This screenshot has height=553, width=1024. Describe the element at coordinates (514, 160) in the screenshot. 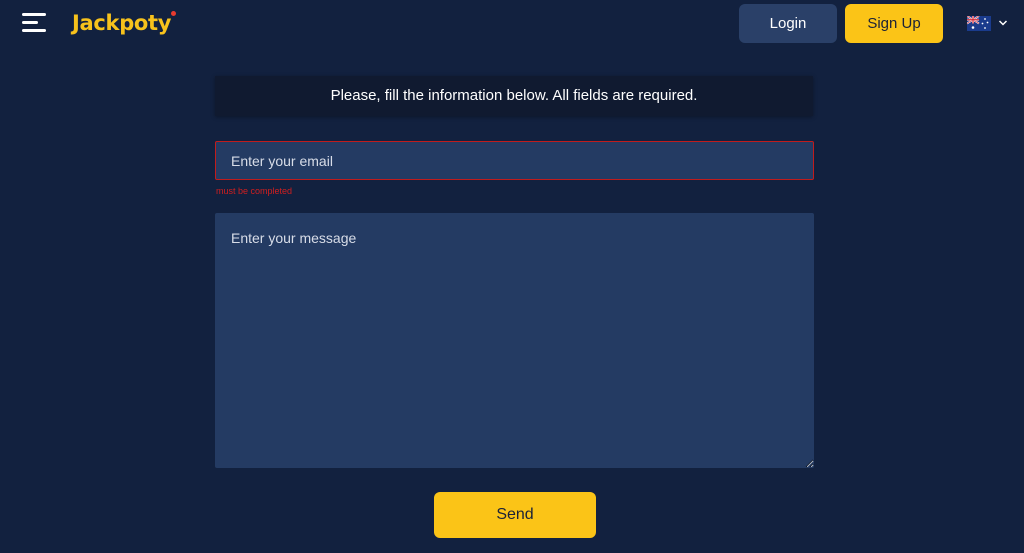

I see `email-field` at that location.